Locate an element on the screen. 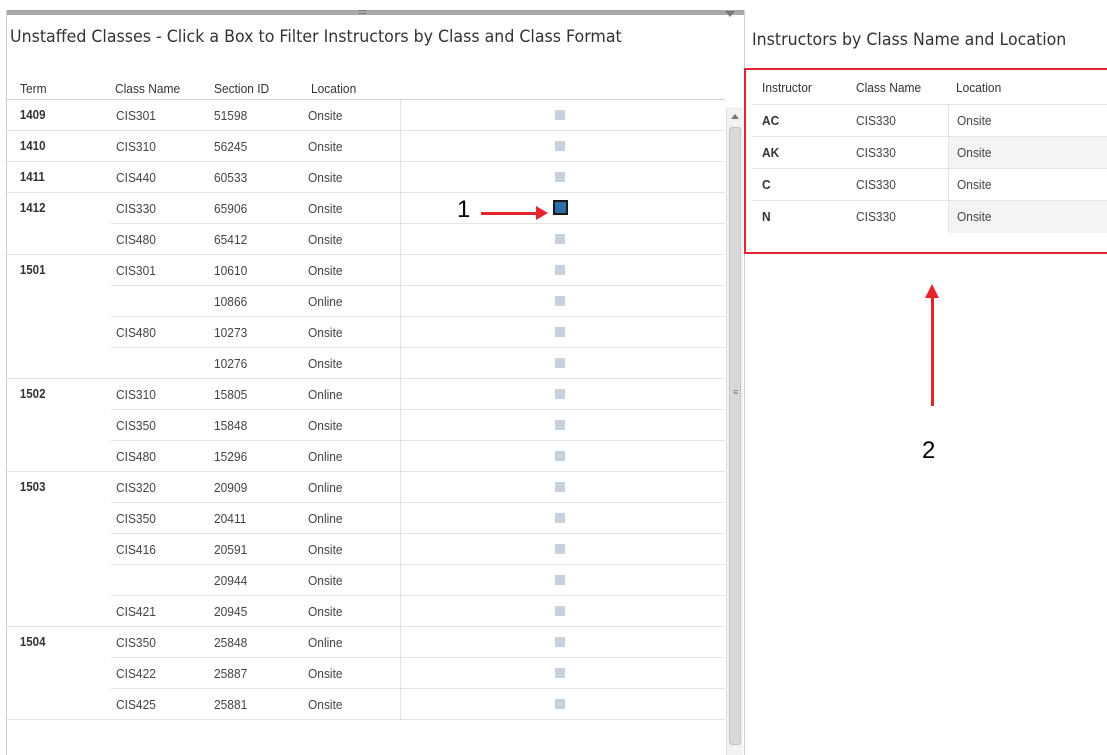 This screenshot has height=755, width=1107. header-instructor: Instructor is located at coordinates (787, 87).